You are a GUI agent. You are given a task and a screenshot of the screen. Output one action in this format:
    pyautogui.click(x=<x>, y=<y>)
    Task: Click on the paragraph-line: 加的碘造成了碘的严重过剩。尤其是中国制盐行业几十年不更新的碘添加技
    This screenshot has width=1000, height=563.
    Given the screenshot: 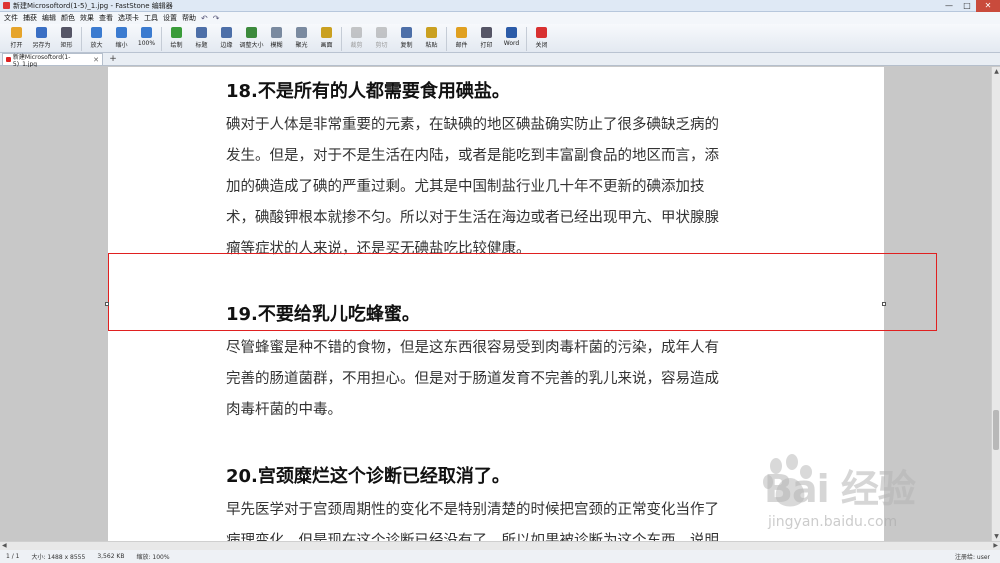 What is the action you would take?
    pyautogui.click(x=465, y=187)
    